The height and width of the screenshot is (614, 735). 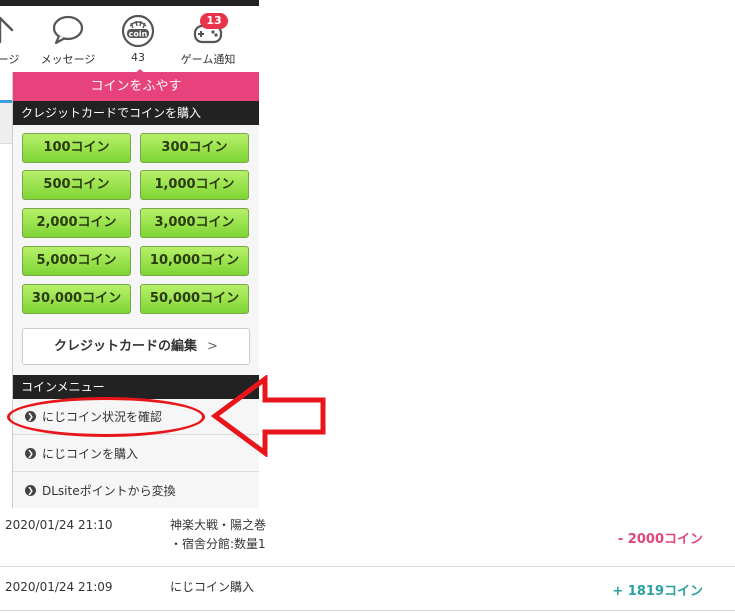 I want to click on menu-item-label: にじコインを購入, so click(x=90, y=454).